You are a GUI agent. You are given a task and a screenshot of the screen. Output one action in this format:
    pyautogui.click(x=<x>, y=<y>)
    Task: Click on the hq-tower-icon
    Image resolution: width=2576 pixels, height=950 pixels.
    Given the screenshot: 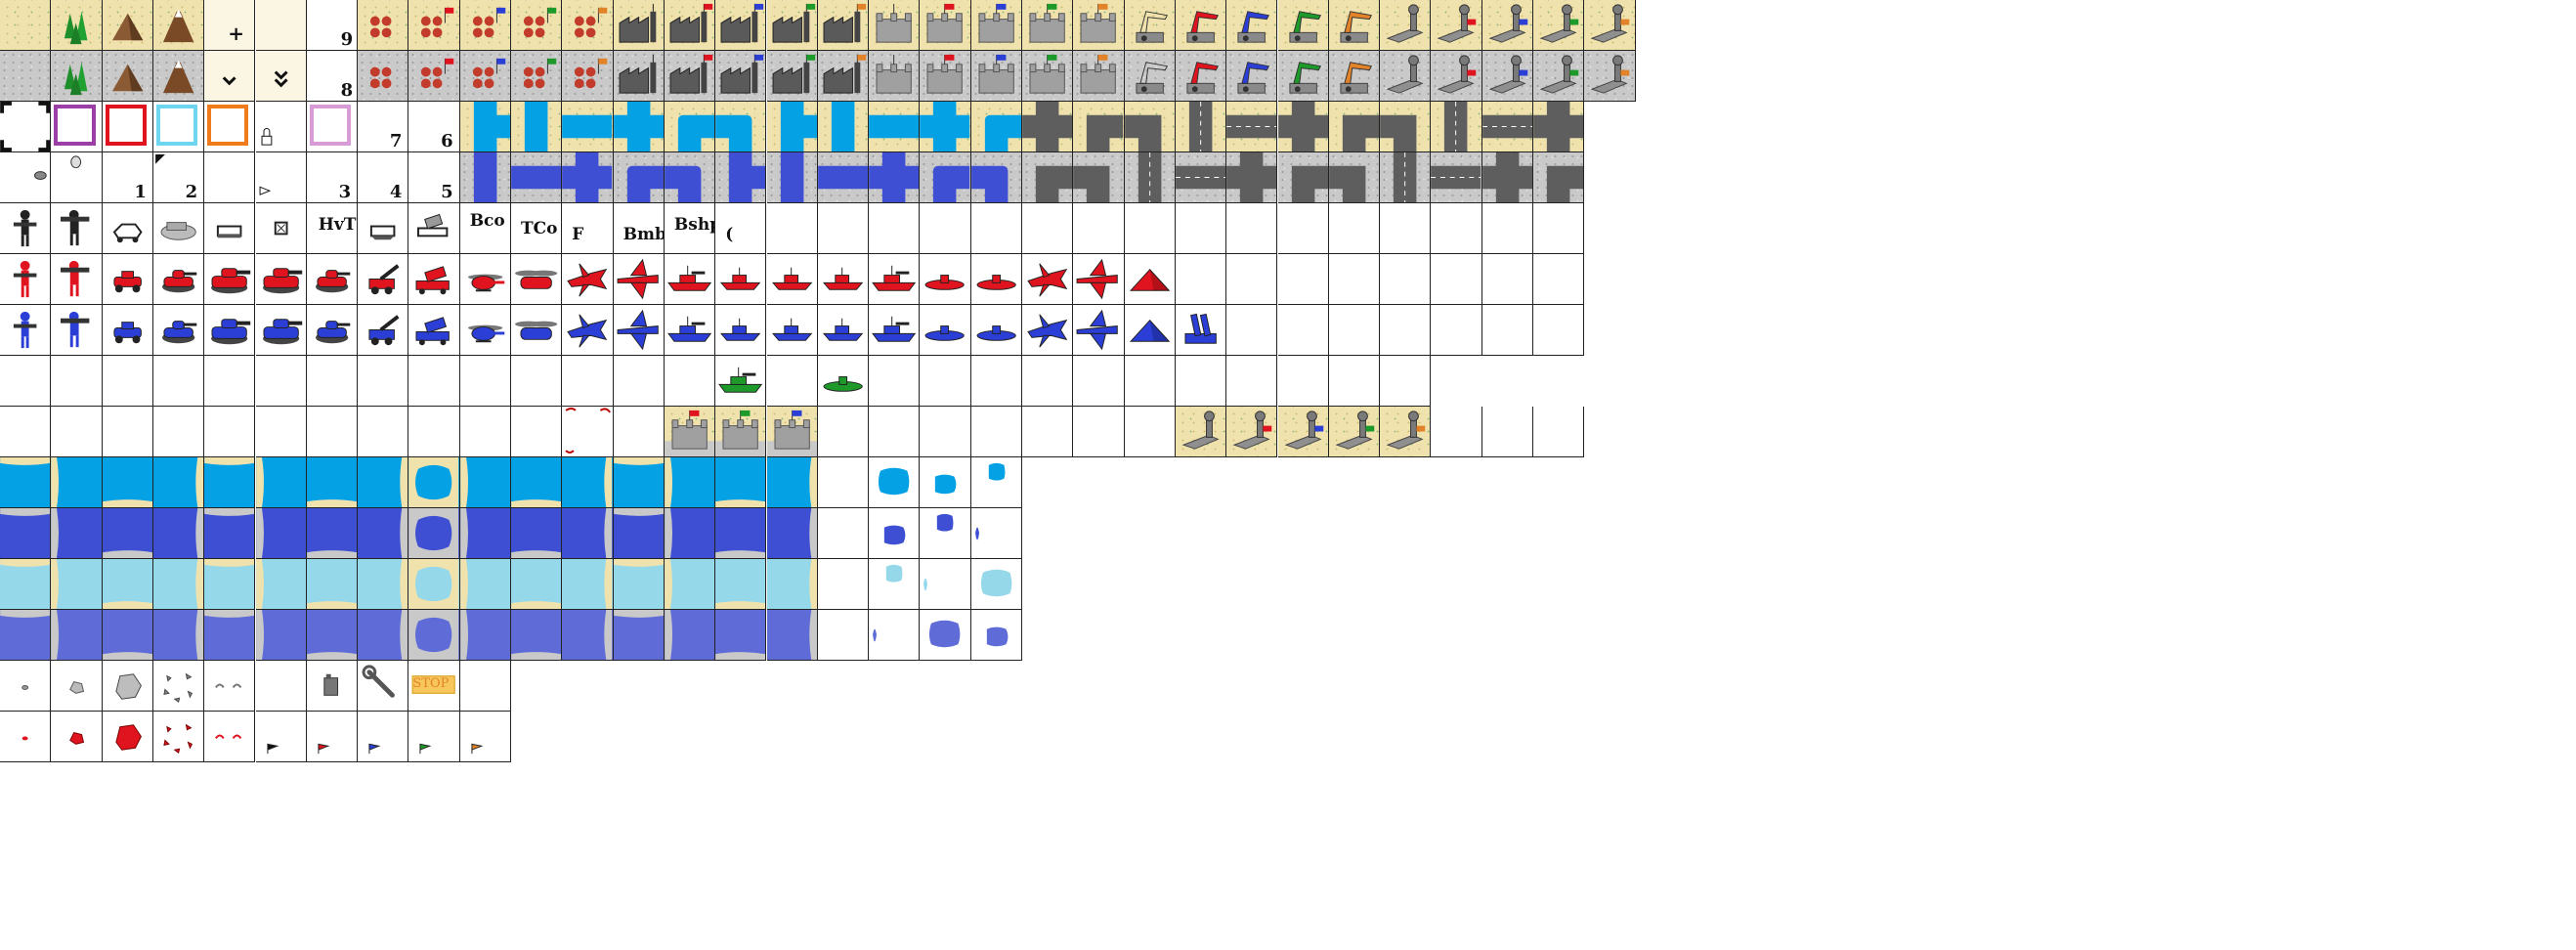 What is the action you would take?
    pyautogui.click(x=945, y=76)
    